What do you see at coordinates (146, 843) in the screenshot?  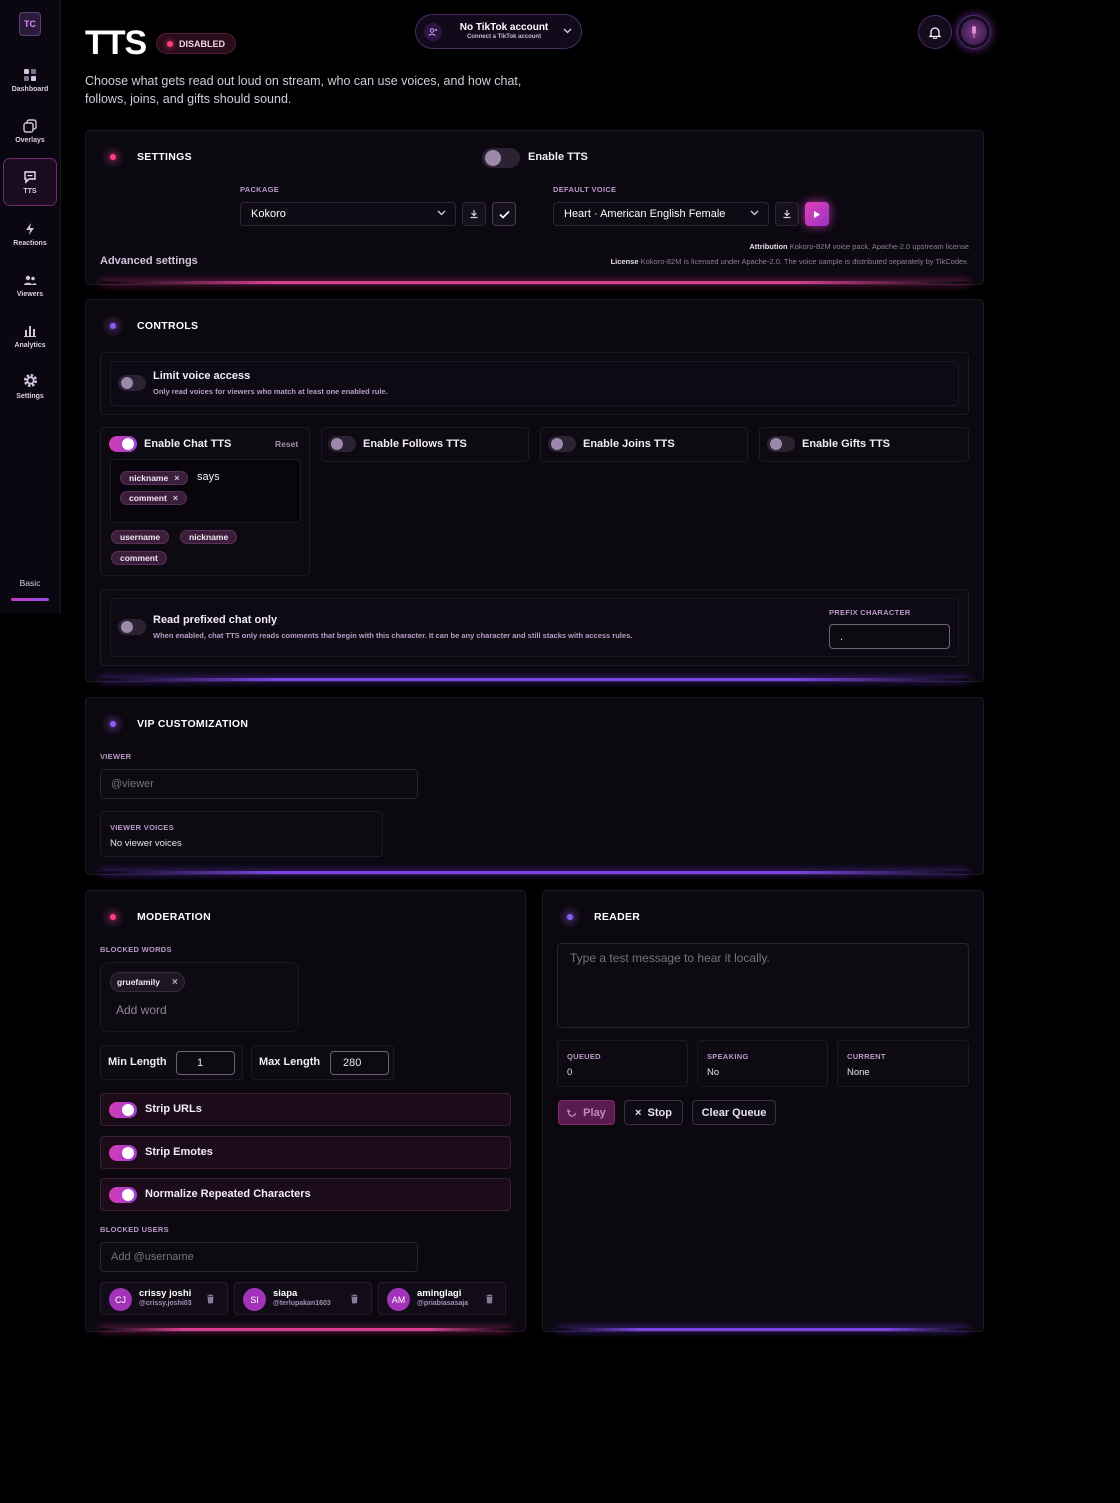 I see `viewer-voices-value: No viewer voices` at bounding box center [146, 843].